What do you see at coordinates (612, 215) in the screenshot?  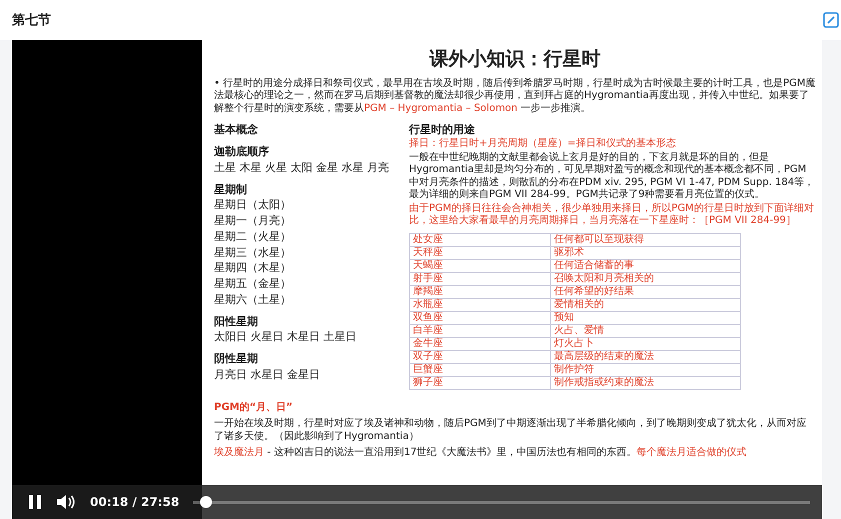 I see `paragraph: 由于PGM的择日往往会合神相关，很少单独用来择日，所以PGM的行星日时放到下面详细对比，这里给大家看最早的月亮周期择日，当月亮落在一下星座时：［PGM VII 284-99］` at bounding box center [612, 215].